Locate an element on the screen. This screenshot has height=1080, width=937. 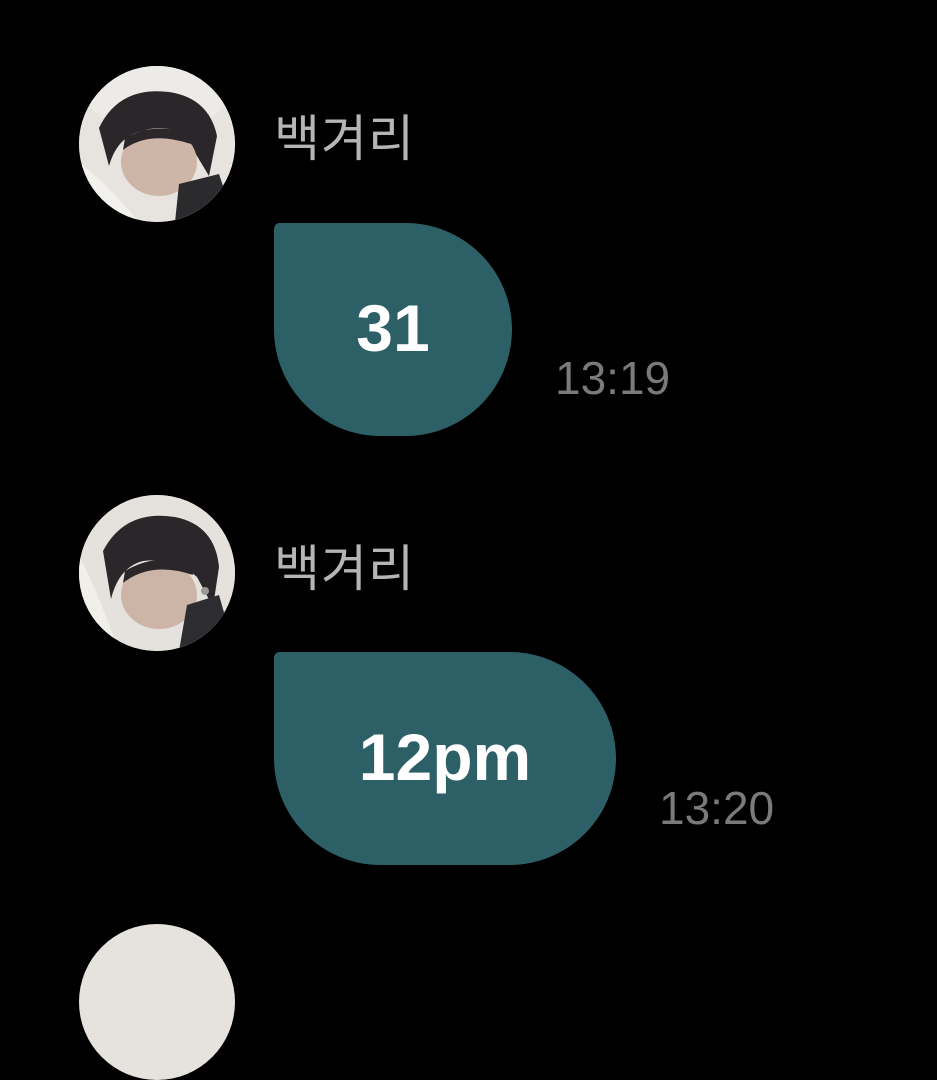
message-text: 31 is located at coordinates (393, 327).